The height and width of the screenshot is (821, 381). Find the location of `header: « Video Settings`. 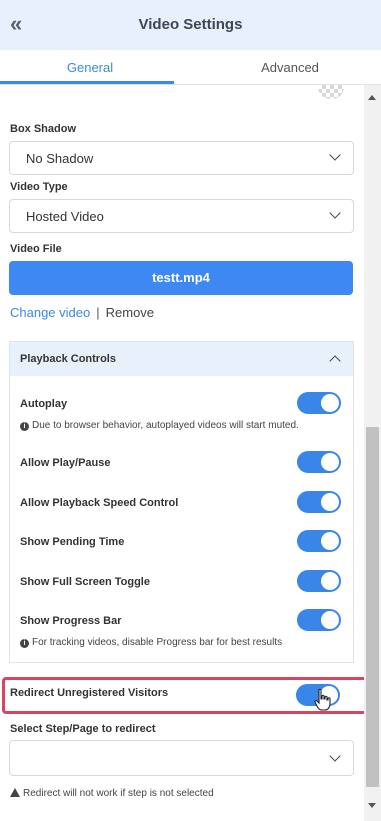

header: « Video Settings is located at coordinates (190, 25).